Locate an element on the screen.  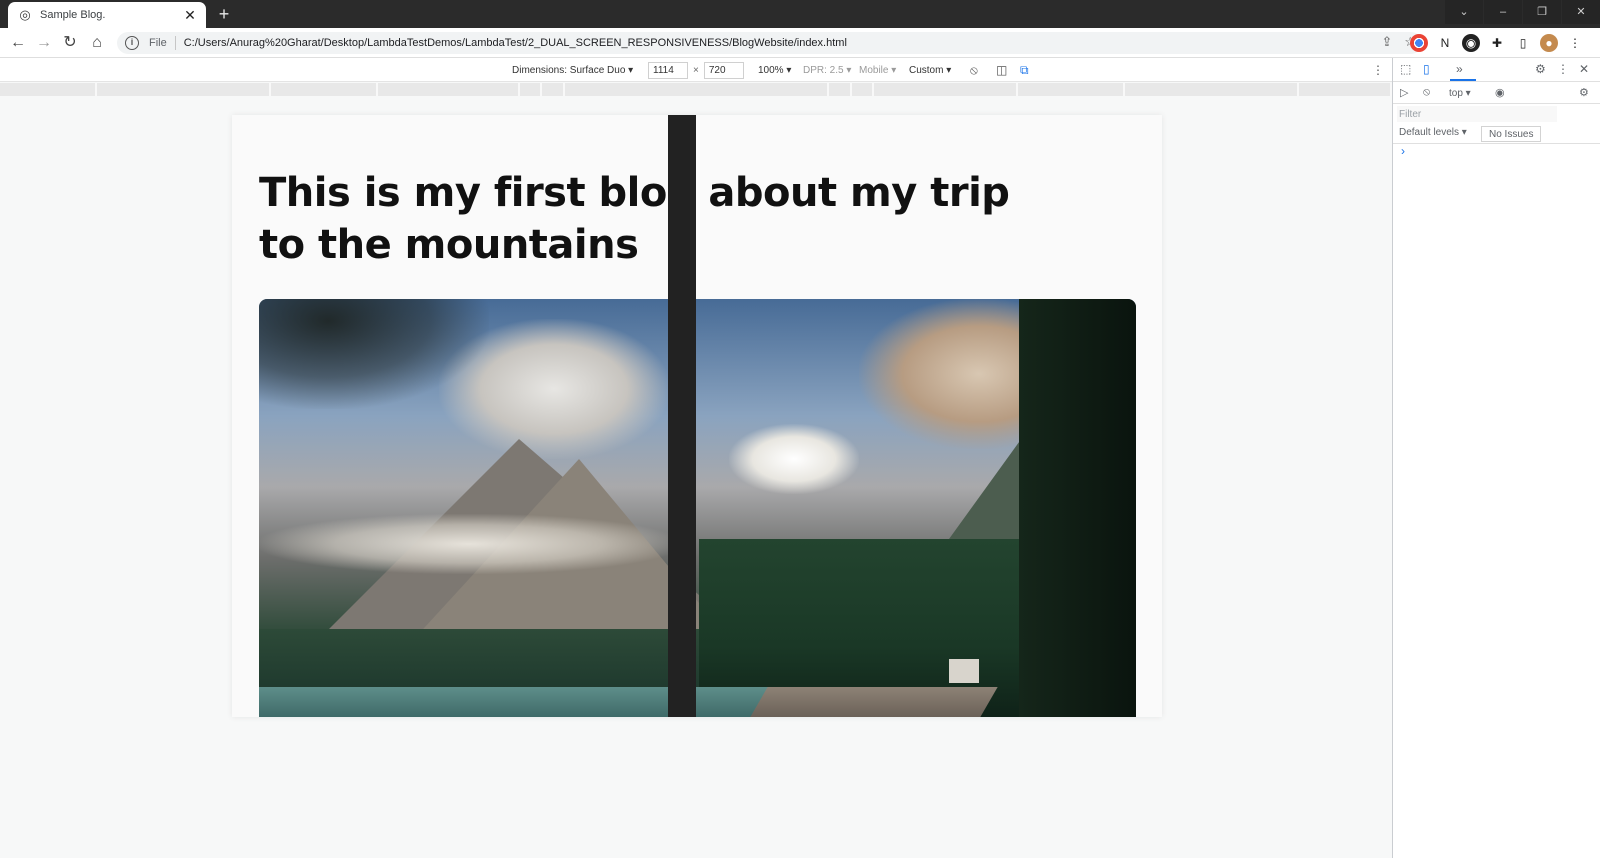
more-options-icon: ⋮ is located at coordinates (1378, 70).